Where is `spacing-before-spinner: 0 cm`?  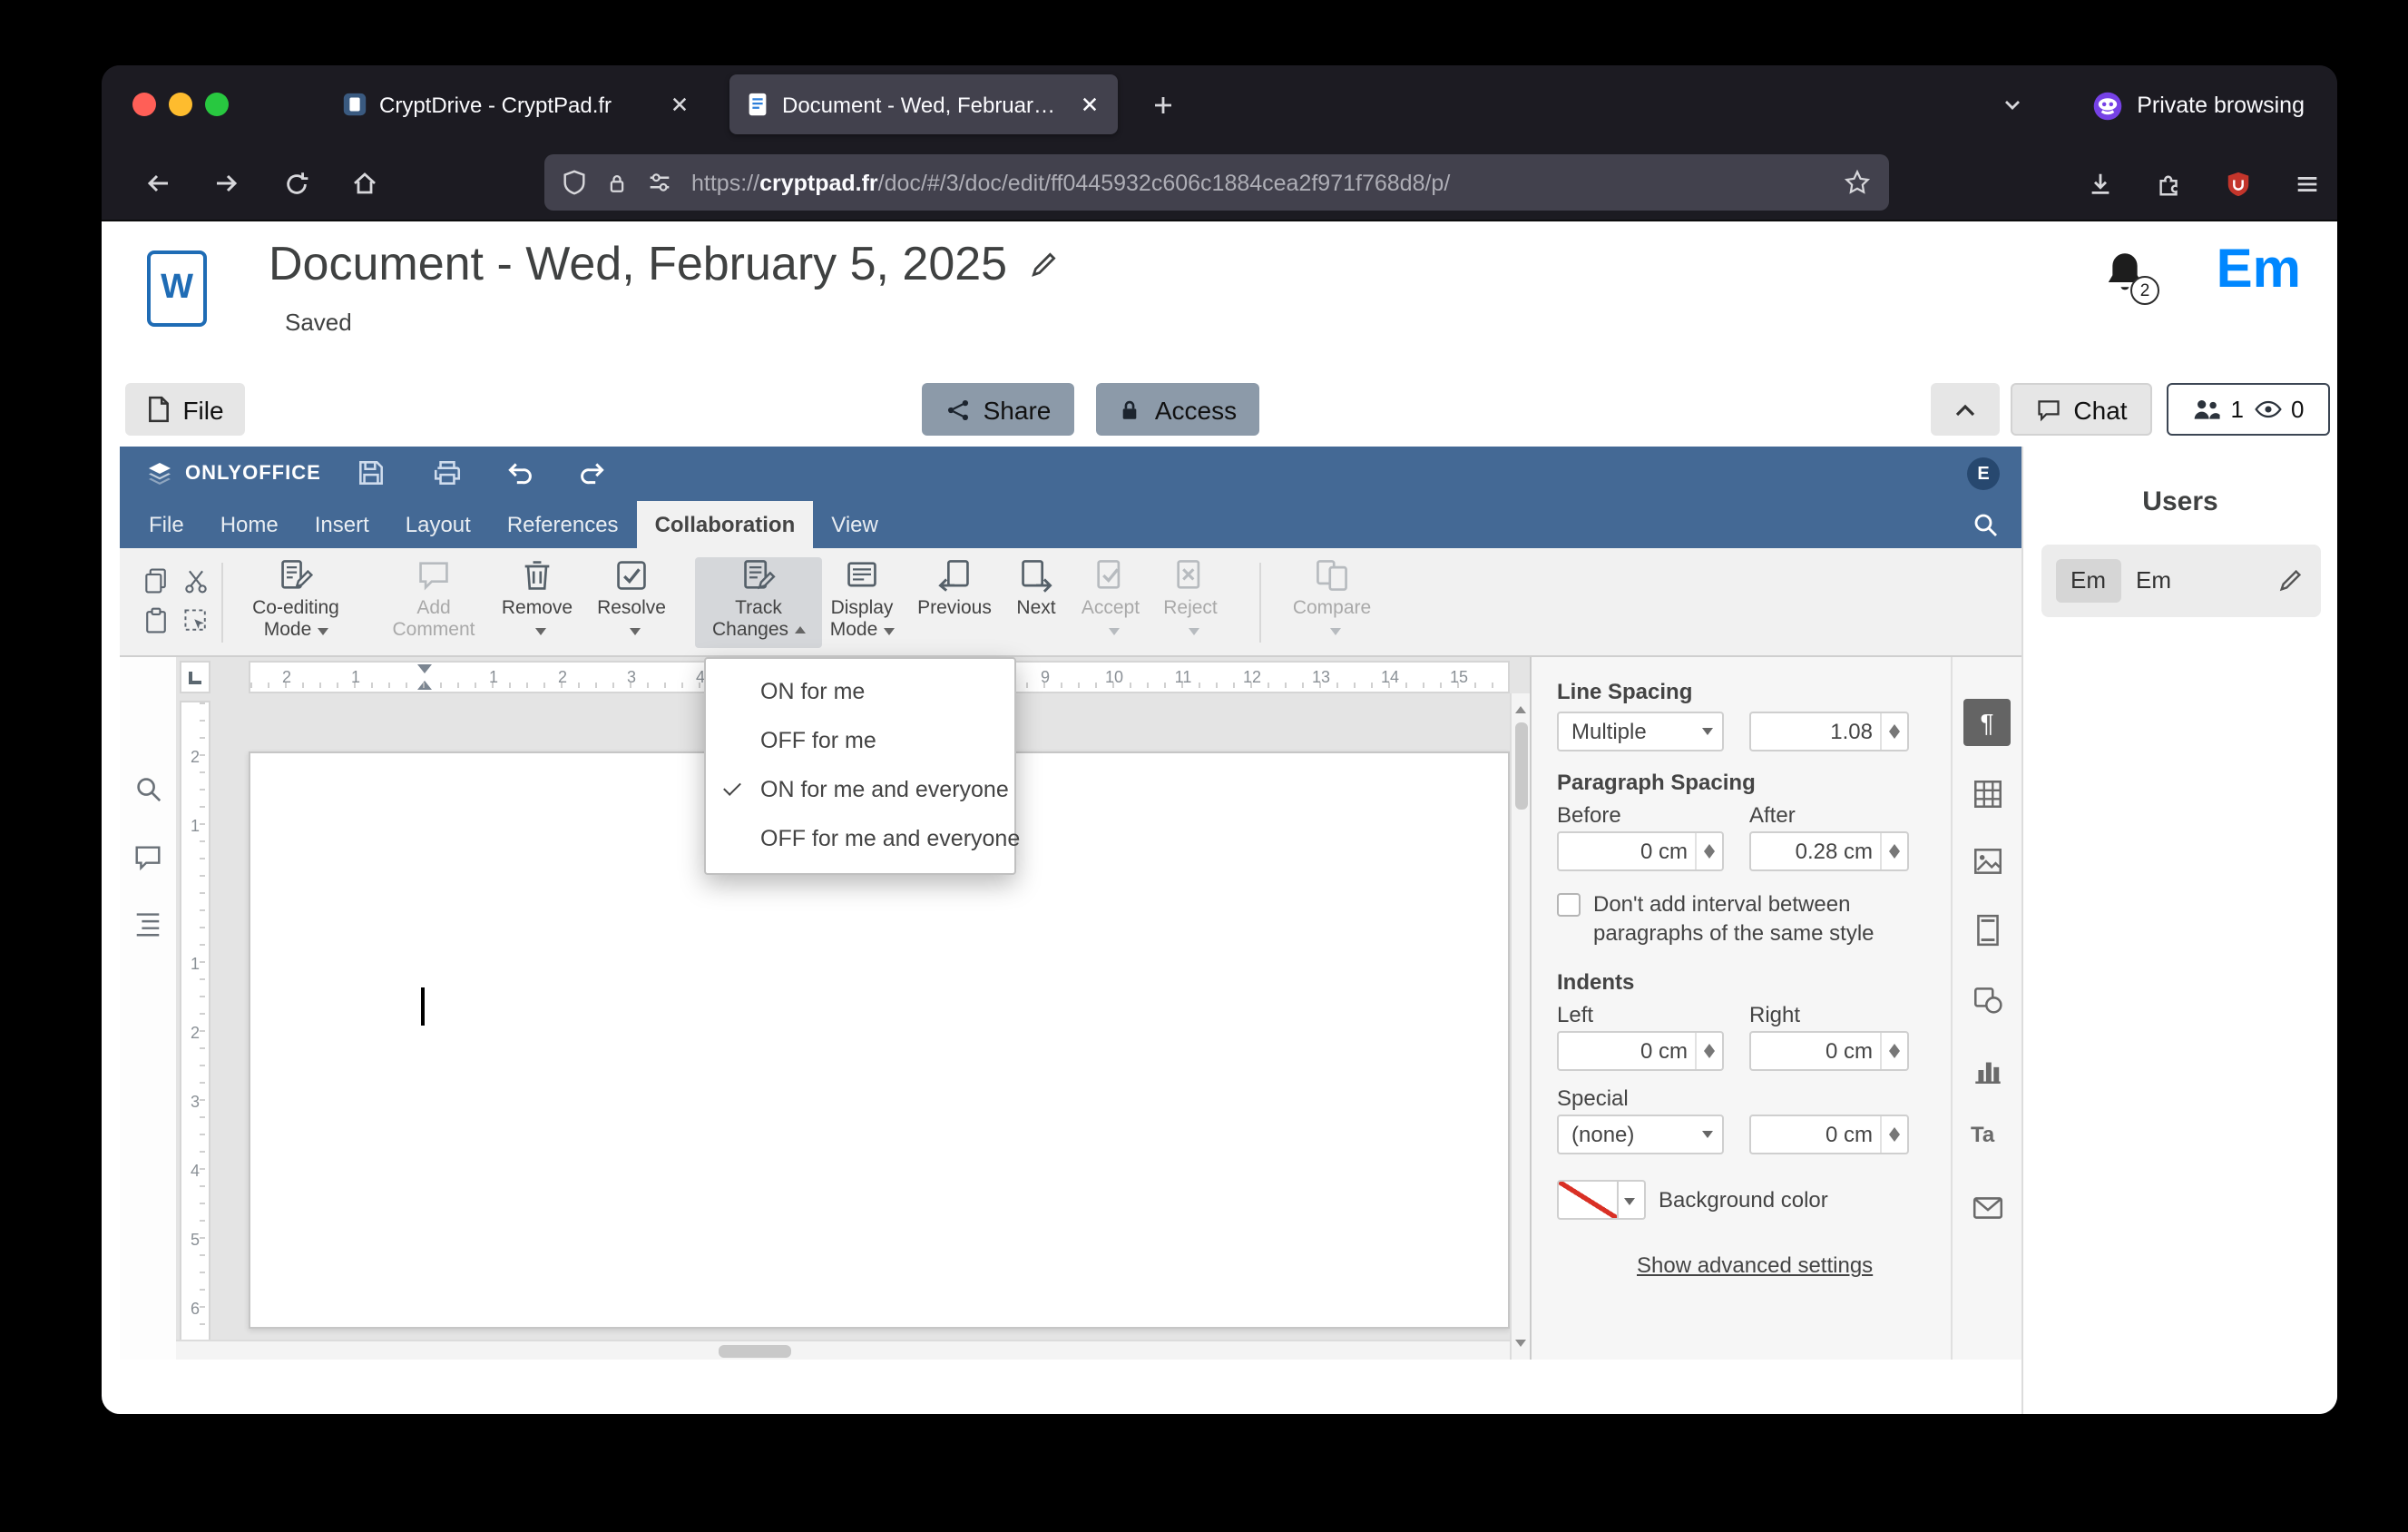
spacing-before-spinner: 0 cm is located at coordinates (1641, 851).